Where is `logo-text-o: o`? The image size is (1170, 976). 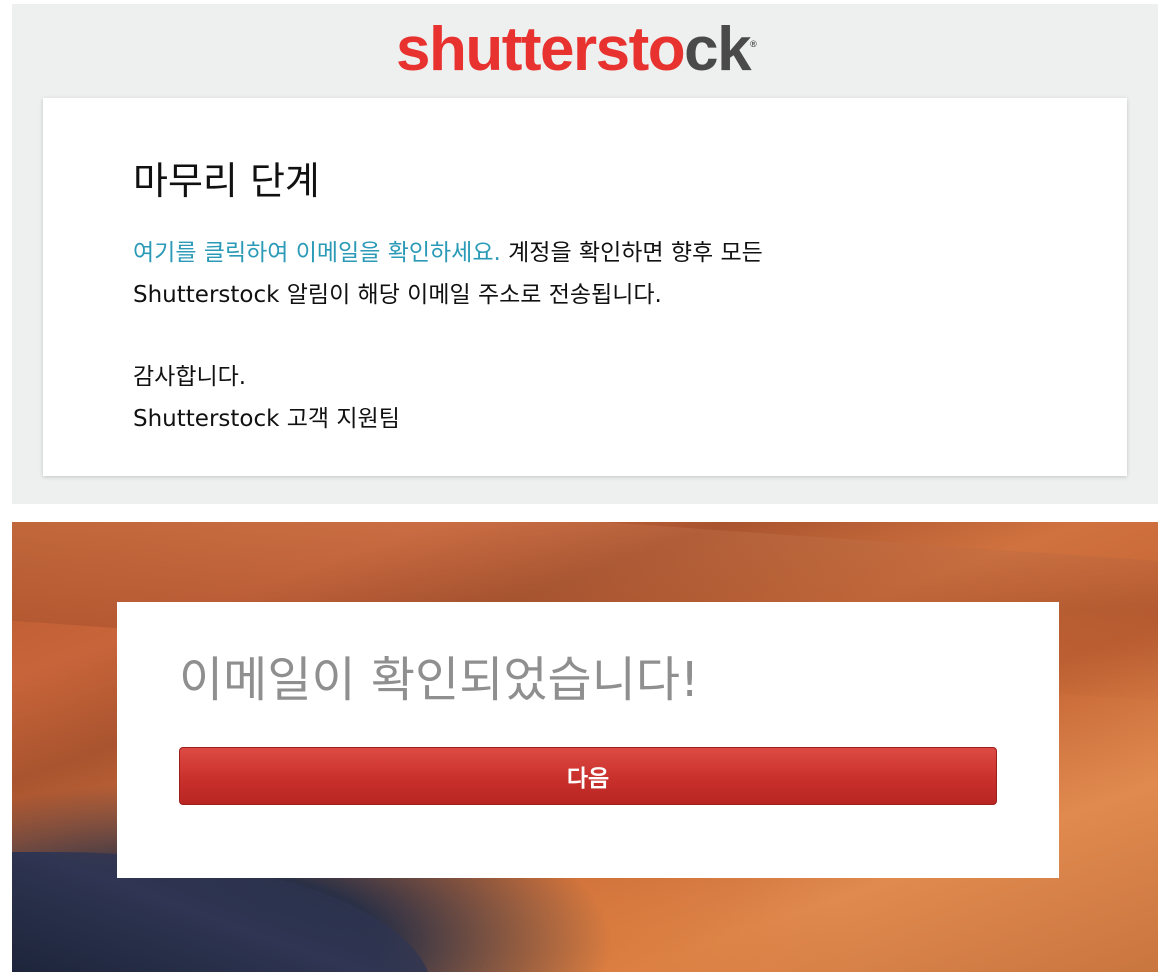
logo-text-o: o is located at coordinates (666, 49).